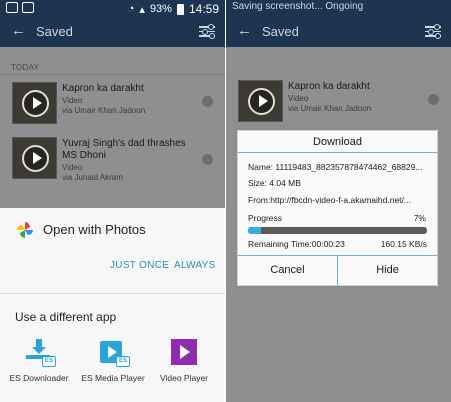 The width and height of the screenshot is (451, 402). Describe the element at coordinates (139, 265) in the screenshot. I see `just-once-button: JUST ONCE` at that location.